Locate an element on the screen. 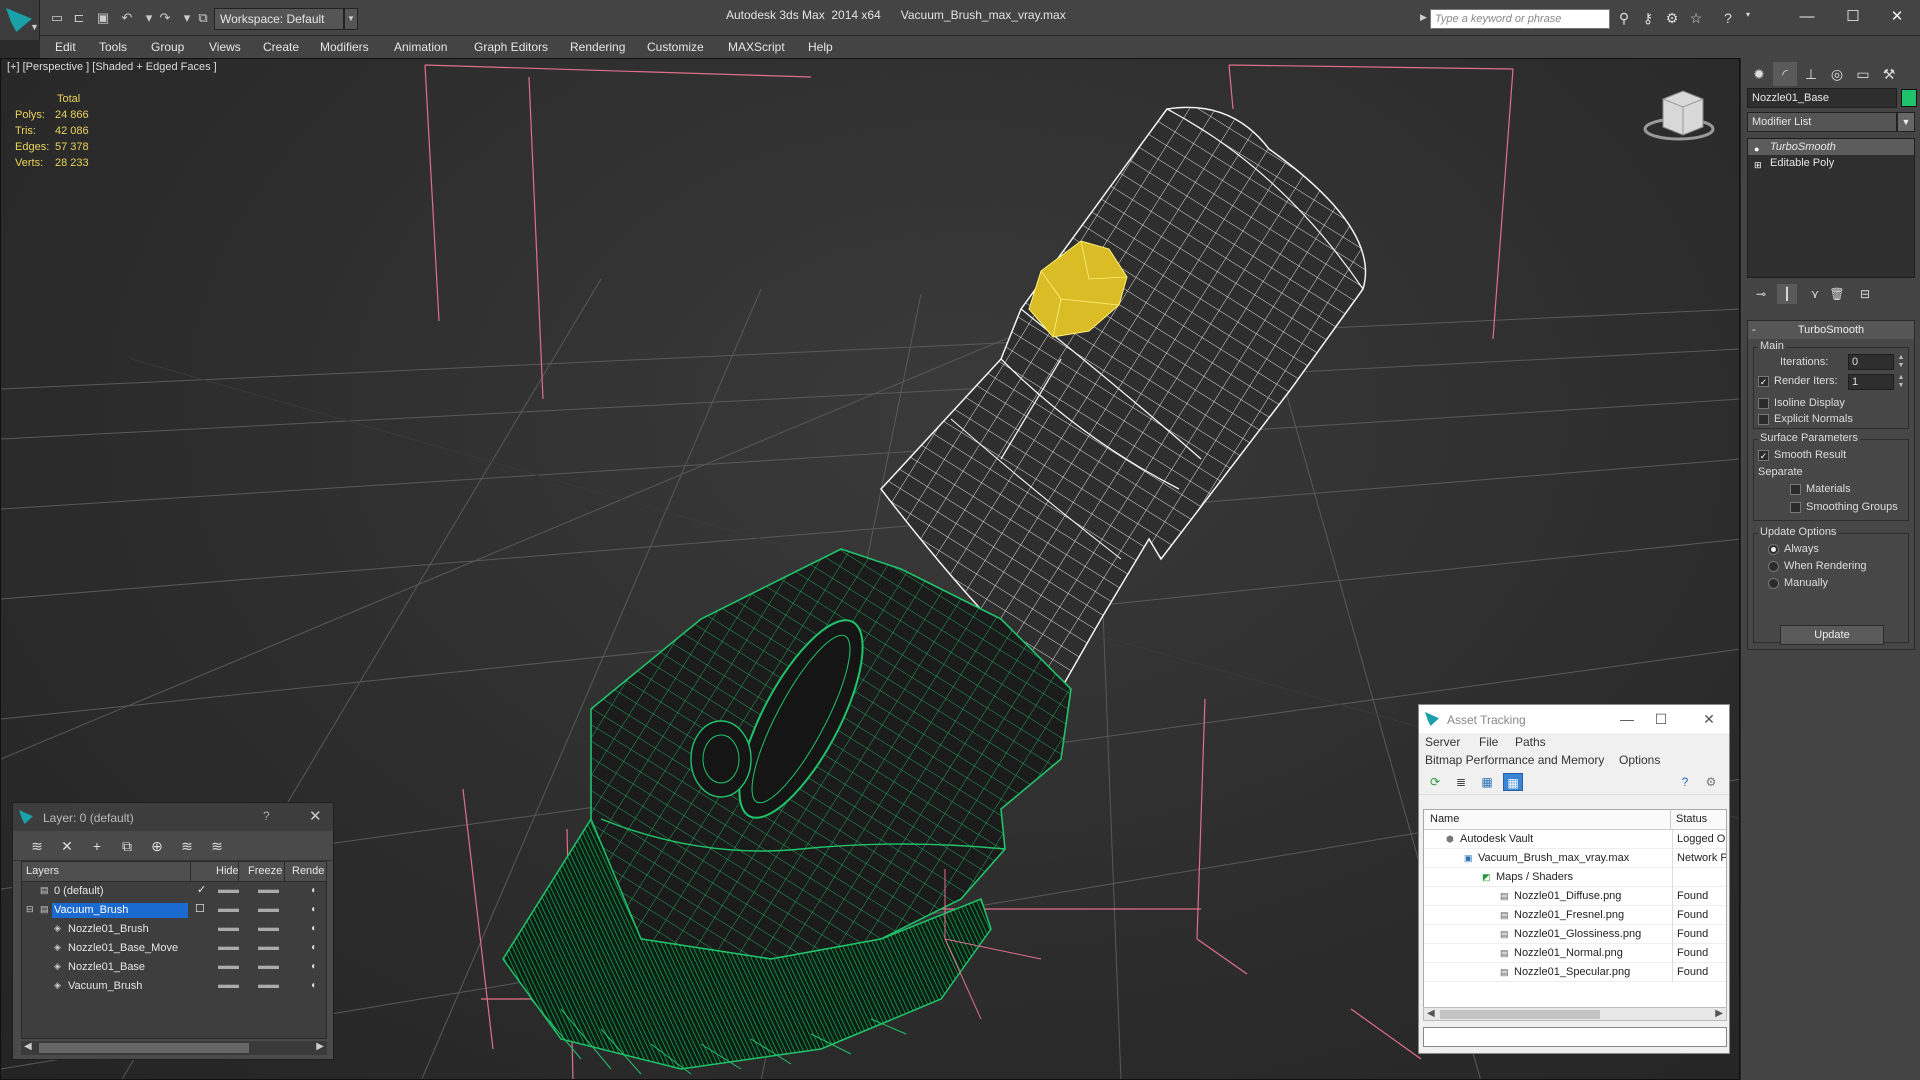  separate-smoothing-groups-checkbox is located at coordinates (1795, 507).